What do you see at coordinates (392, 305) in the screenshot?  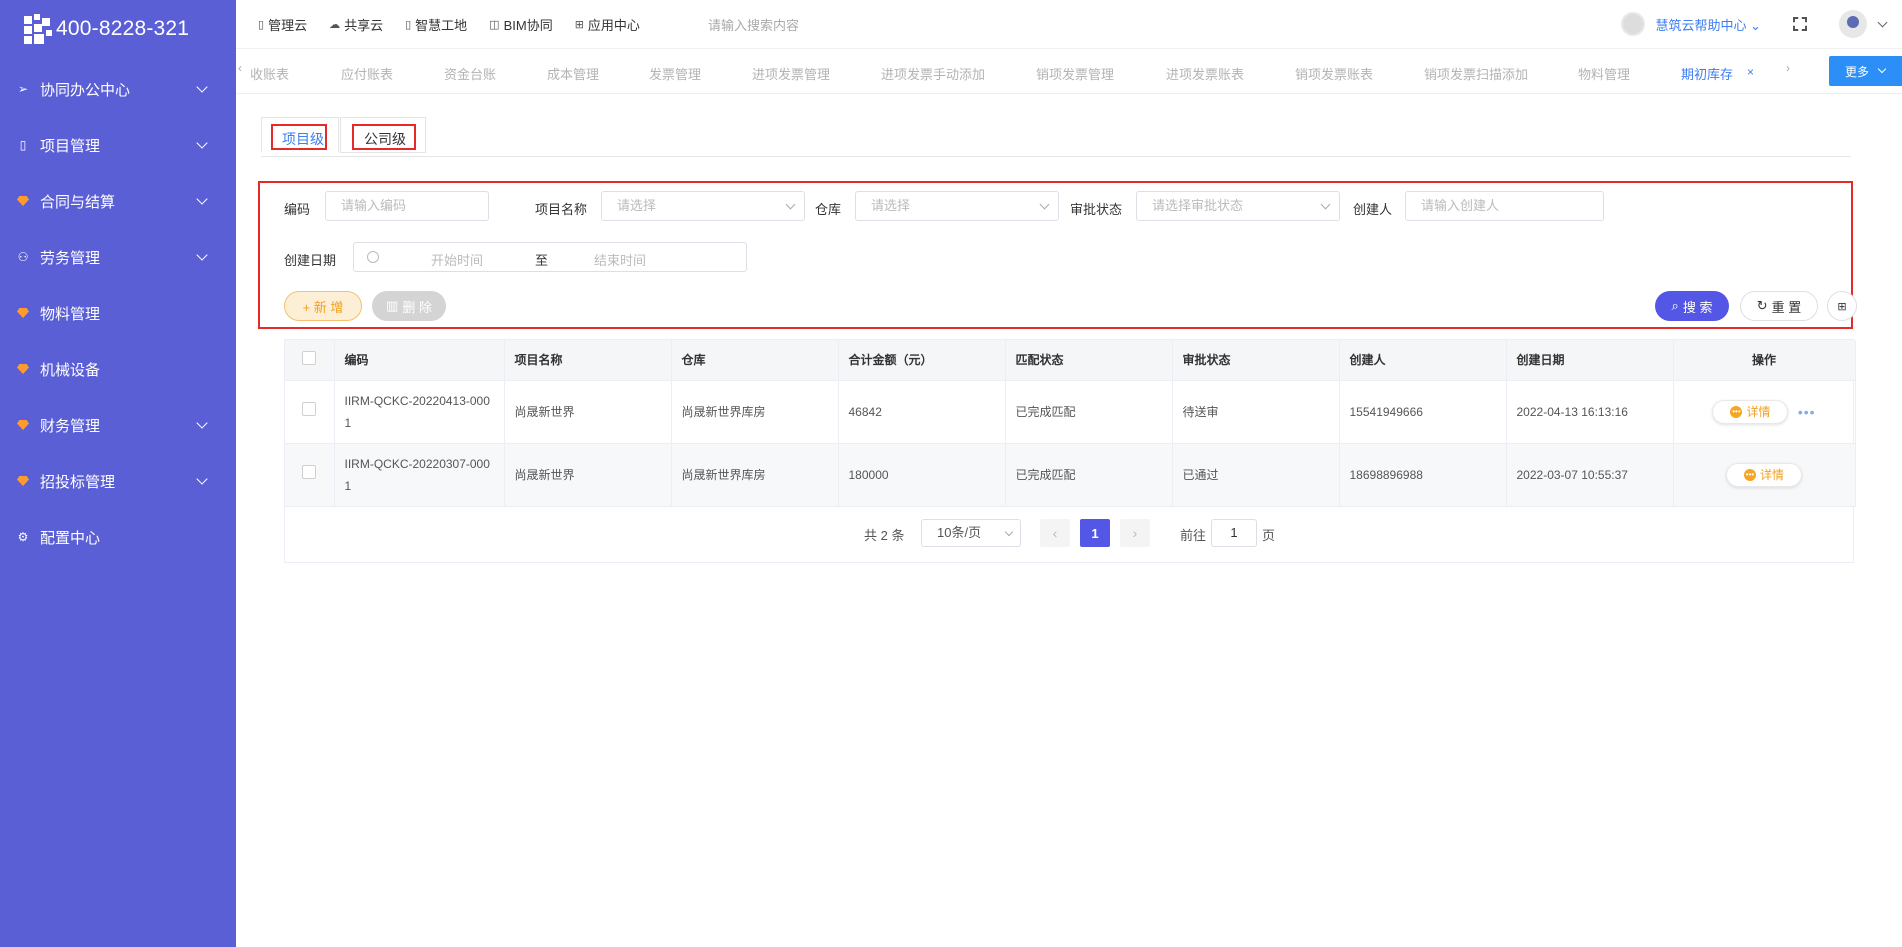 I see `trash-icon: ▥` at bounding box center [392, 305].